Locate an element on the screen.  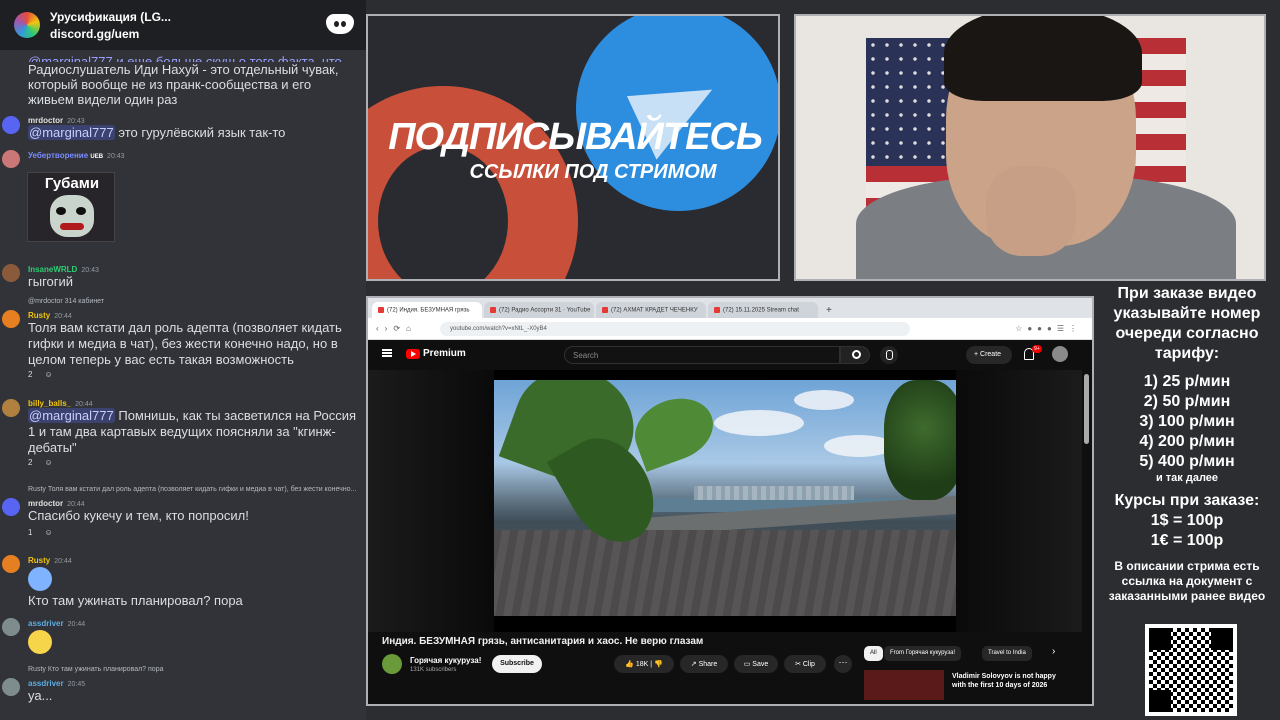
youtube-logo: Premium is located at coordinates (436, 353).